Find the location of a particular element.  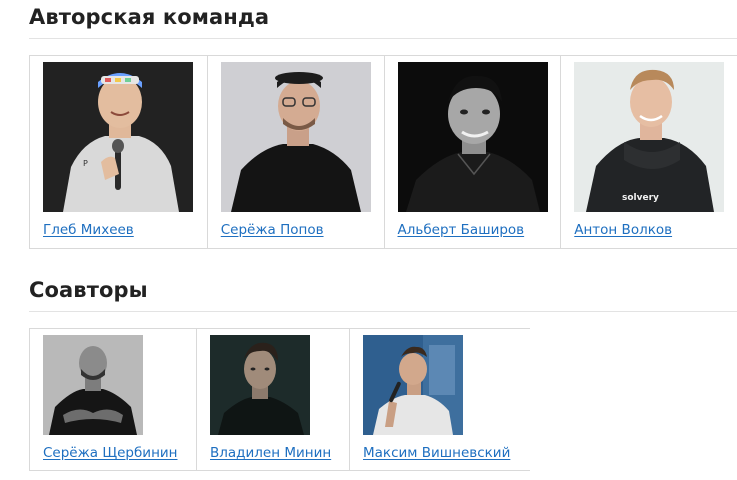

team-heading-divider is located at coordinates (383, 38).